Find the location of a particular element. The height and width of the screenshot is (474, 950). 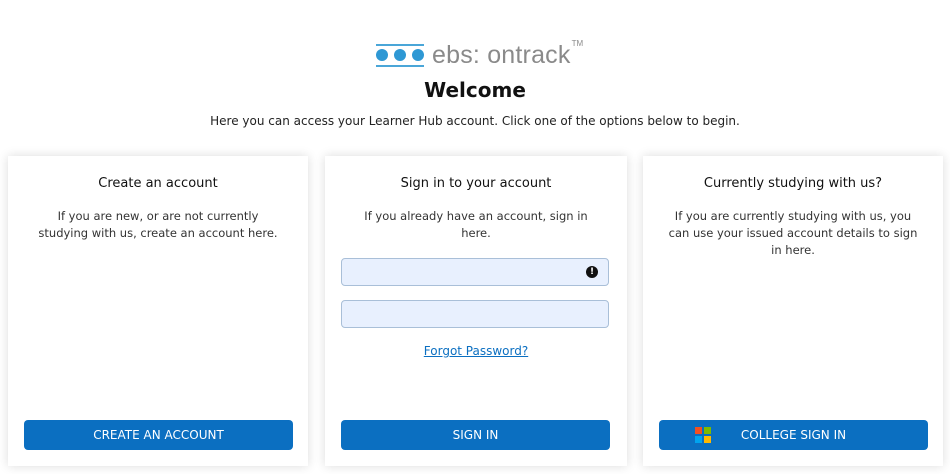

college-title: Currently studying with us? is located at coordinates (793, 183).